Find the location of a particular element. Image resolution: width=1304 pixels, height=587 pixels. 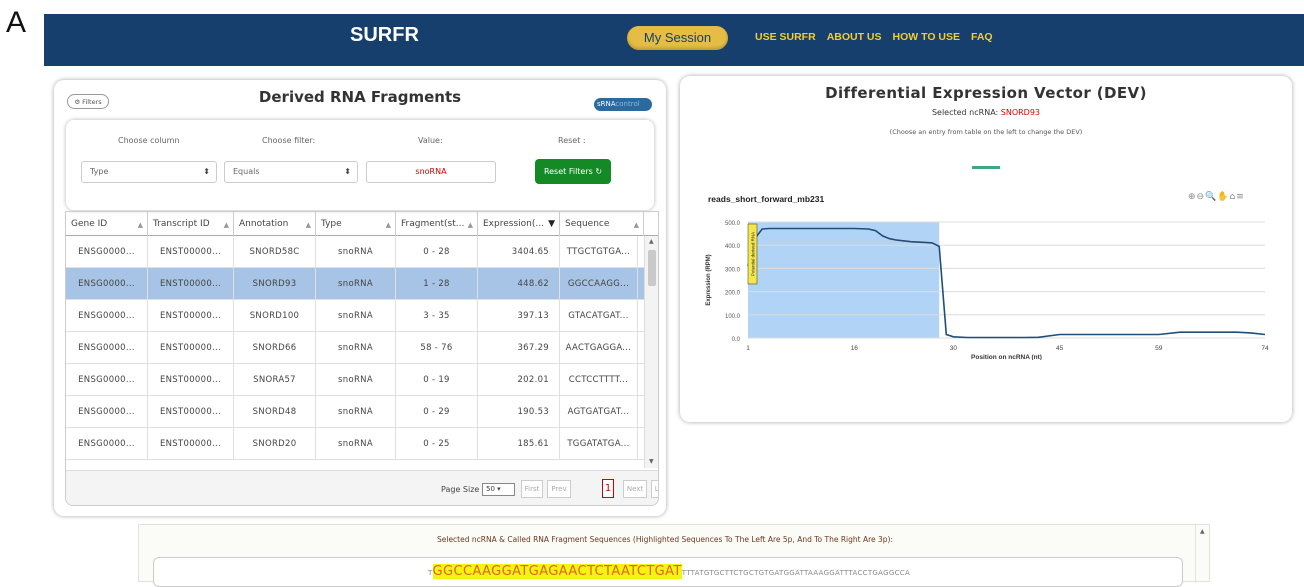

current-page: 1 is located at coordinates (608, 488).